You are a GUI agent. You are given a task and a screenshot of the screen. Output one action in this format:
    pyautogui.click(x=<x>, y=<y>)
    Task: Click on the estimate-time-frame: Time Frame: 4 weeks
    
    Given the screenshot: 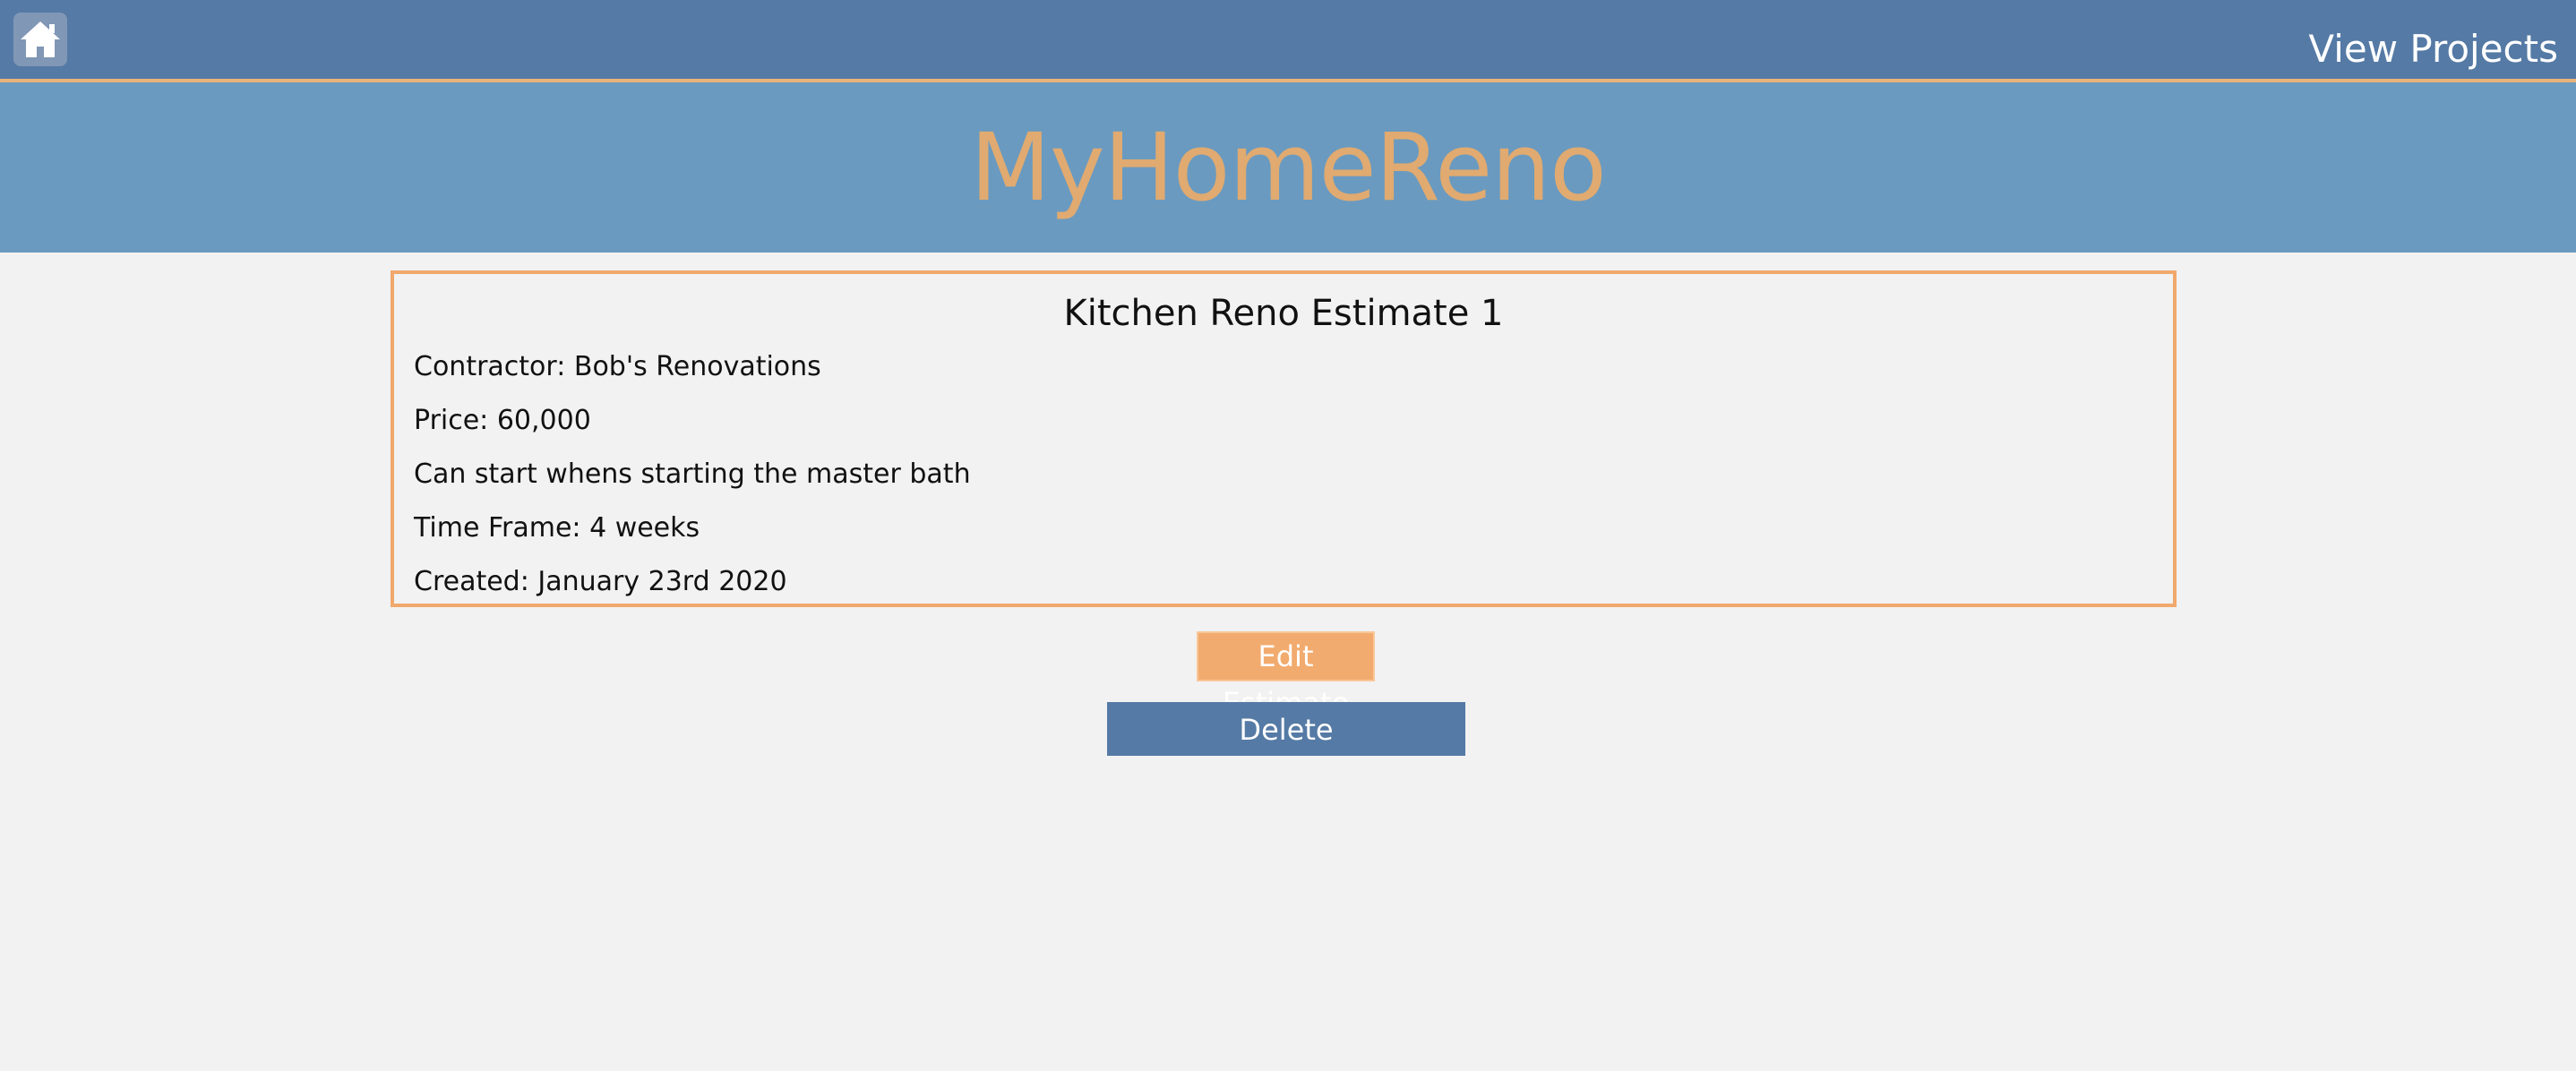 What is the action you would take?
    pyautogui.click(x=557, y=528)
    